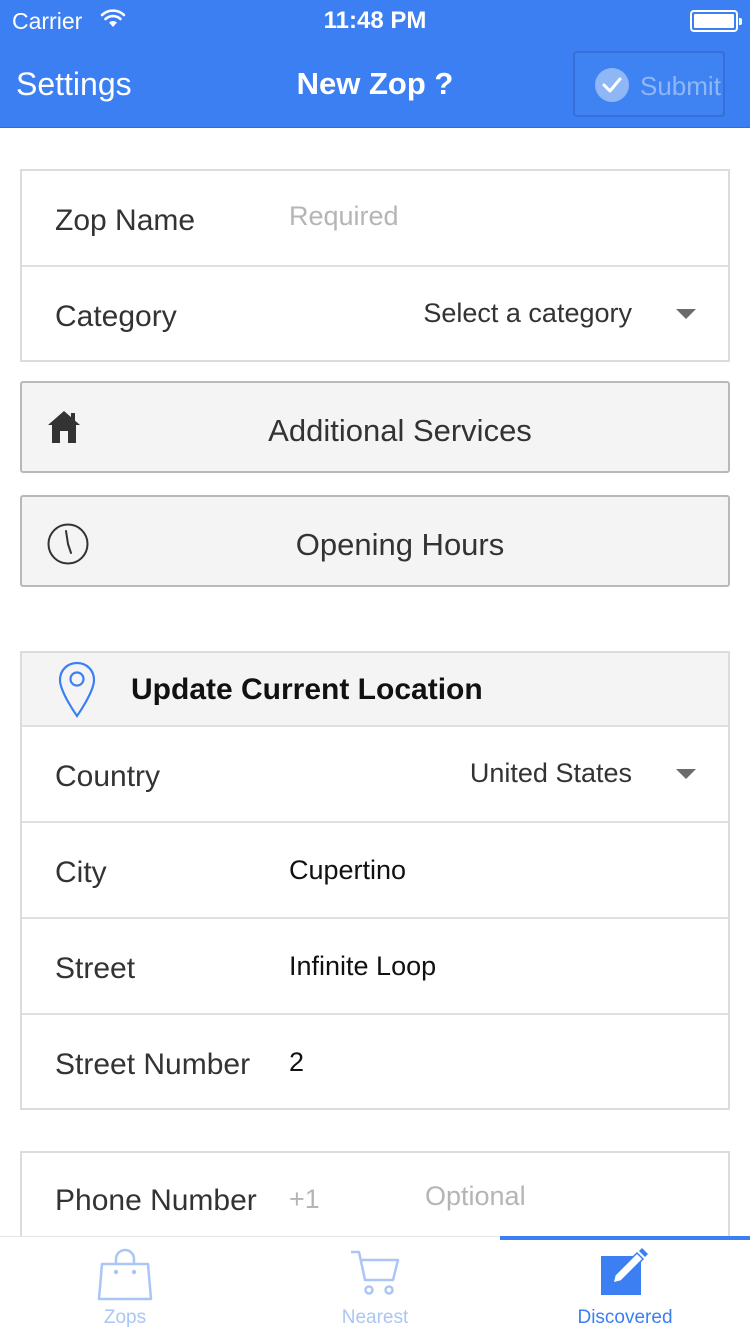  What do you see at coordinates (125, 220) in the screenshot?
I see `zop-name-label: Zop Name` at bounding box center [125, 220].